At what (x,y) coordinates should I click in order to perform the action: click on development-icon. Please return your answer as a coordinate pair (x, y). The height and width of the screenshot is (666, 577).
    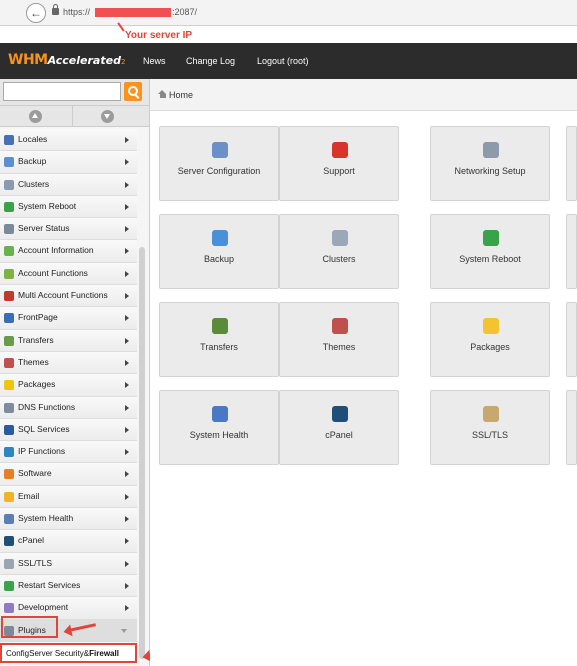
    Looking at the image, I should click on (9, 608).